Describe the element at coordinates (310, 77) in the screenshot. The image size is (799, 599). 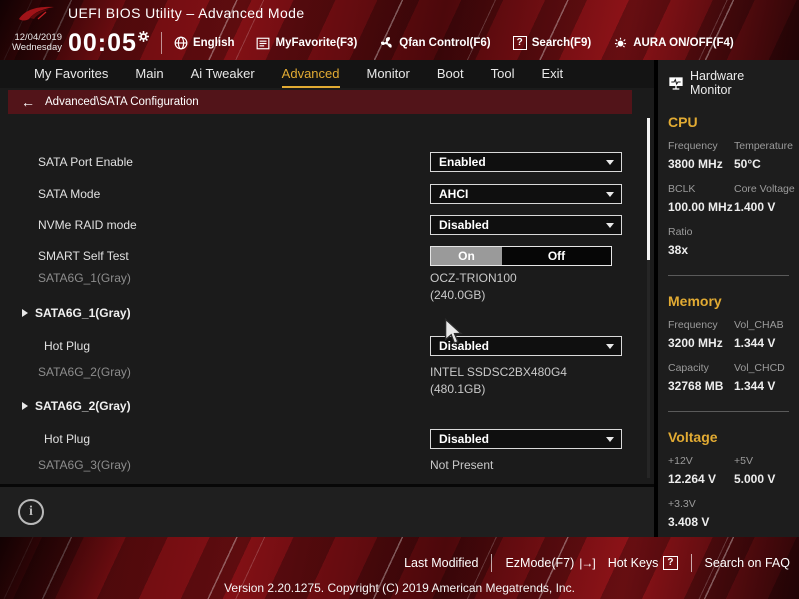
I see `tab-advanced: Advanced` at that location.